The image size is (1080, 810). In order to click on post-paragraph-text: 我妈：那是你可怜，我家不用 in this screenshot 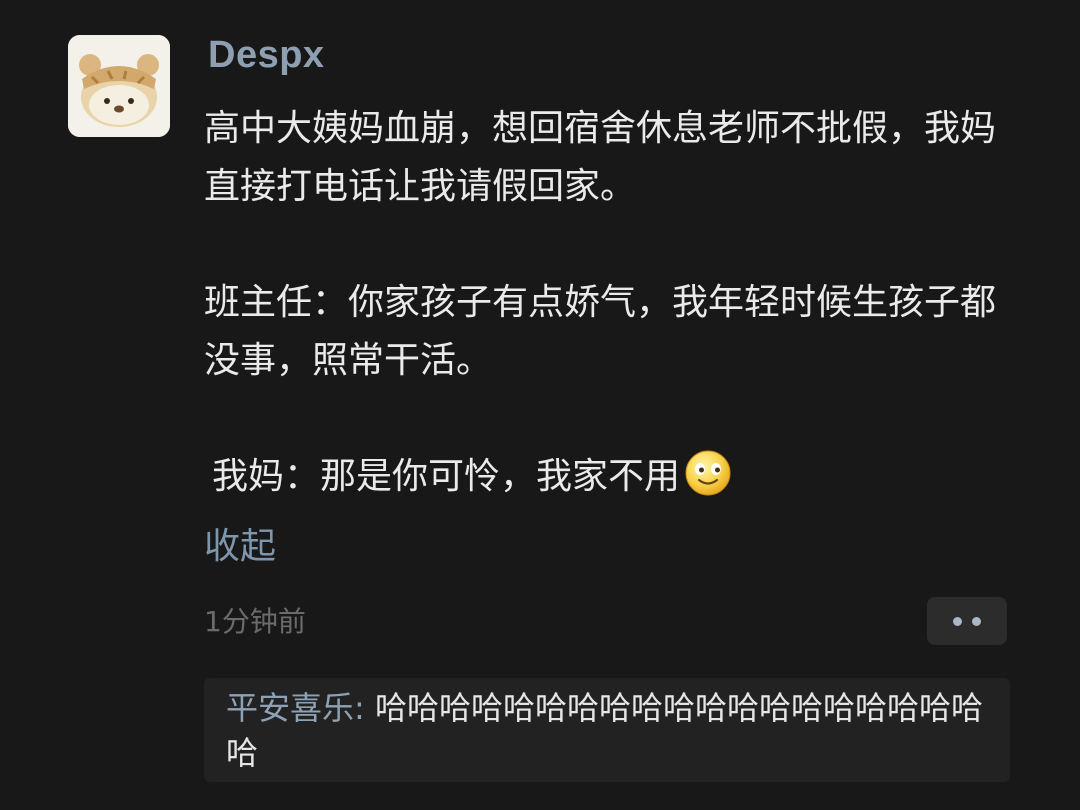, I will do `click(446, 476)`.